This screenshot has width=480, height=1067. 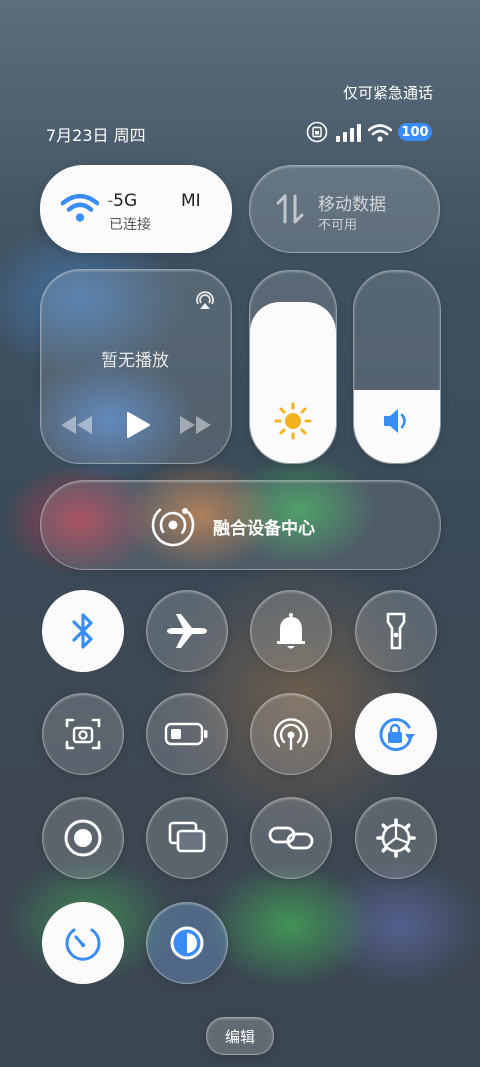 I want to click on flashlight-icon, so click(x=396, y=631).